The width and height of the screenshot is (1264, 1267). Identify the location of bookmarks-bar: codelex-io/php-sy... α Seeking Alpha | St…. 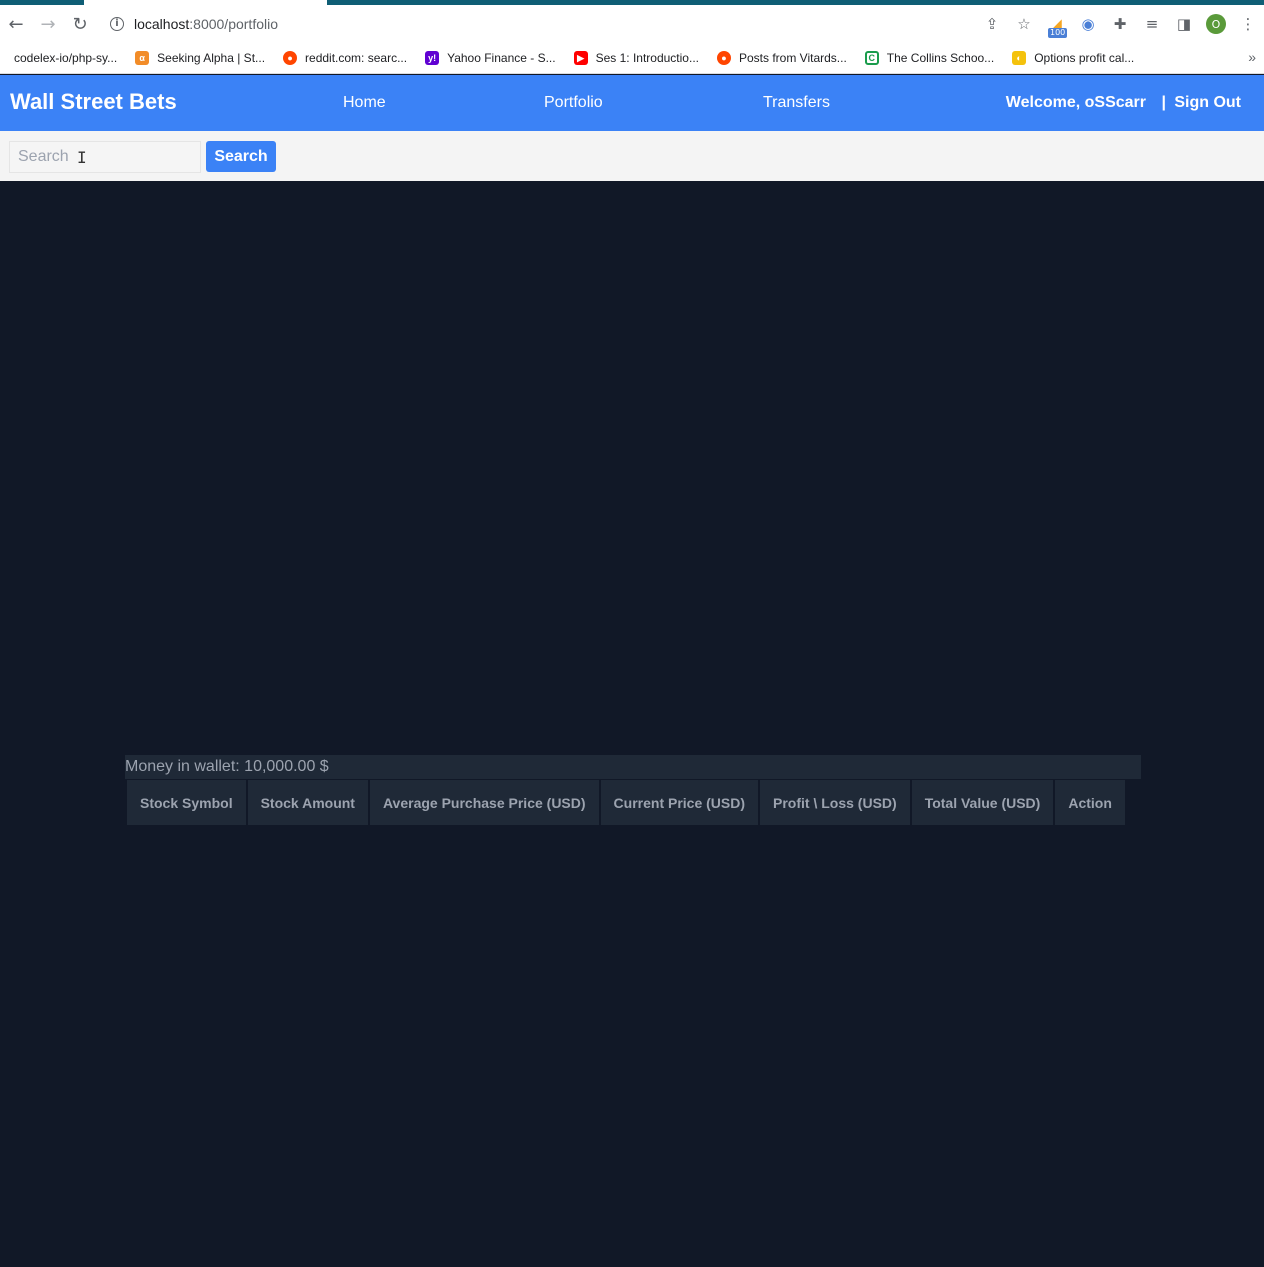
(632, 58).